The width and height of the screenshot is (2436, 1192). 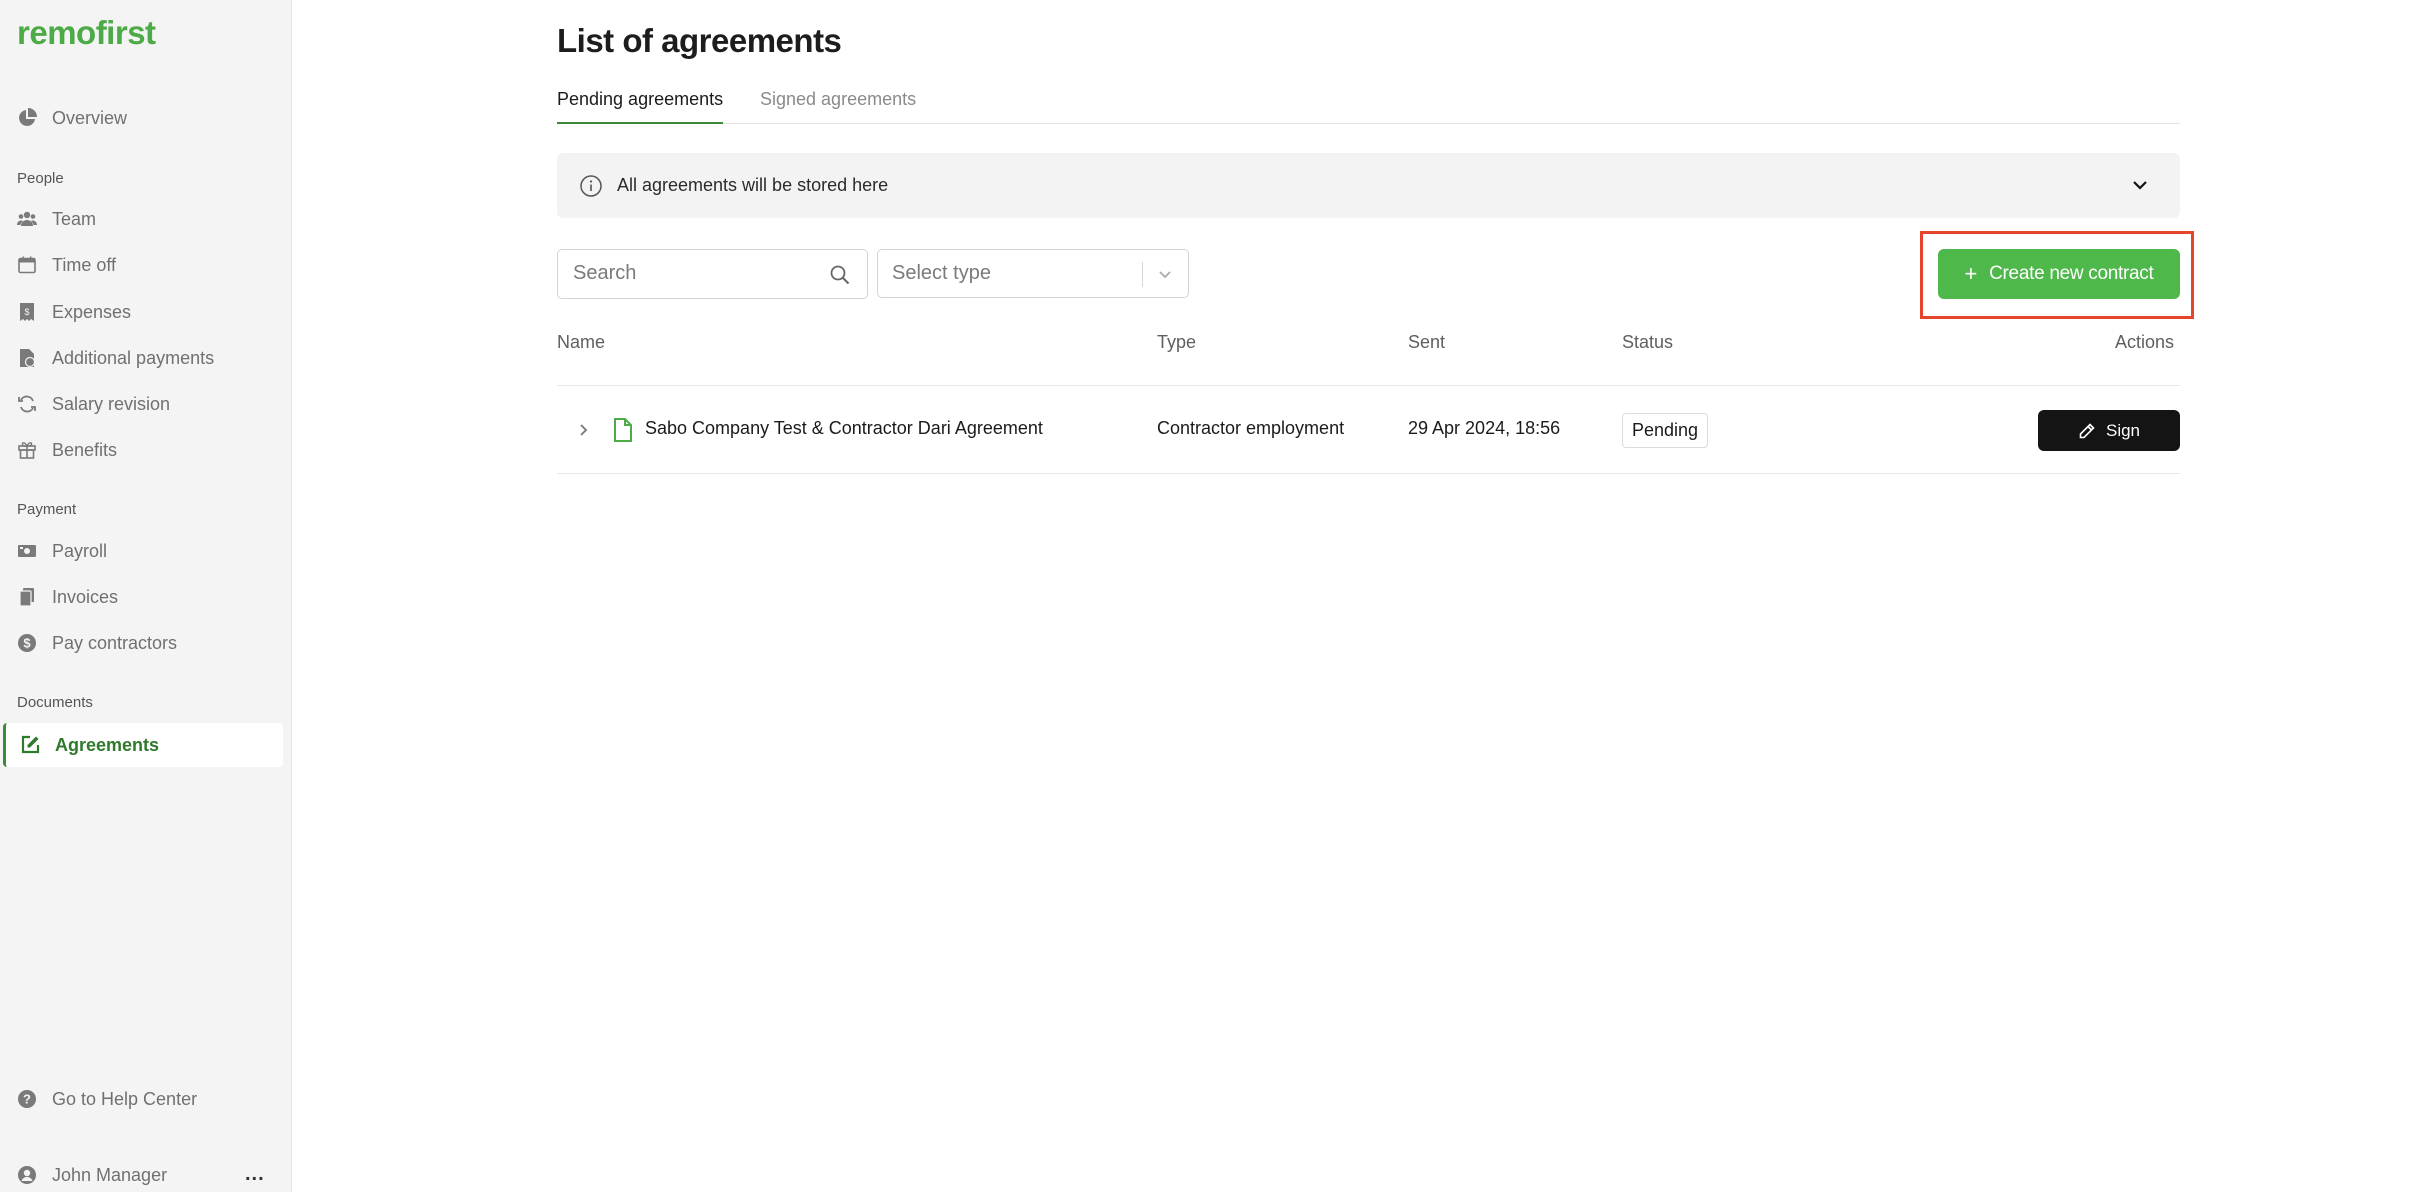 What do you see at coordinates (699, 40) in the screenshot?
I see `page-title: List of agreements` at bounding box center [699, 40].